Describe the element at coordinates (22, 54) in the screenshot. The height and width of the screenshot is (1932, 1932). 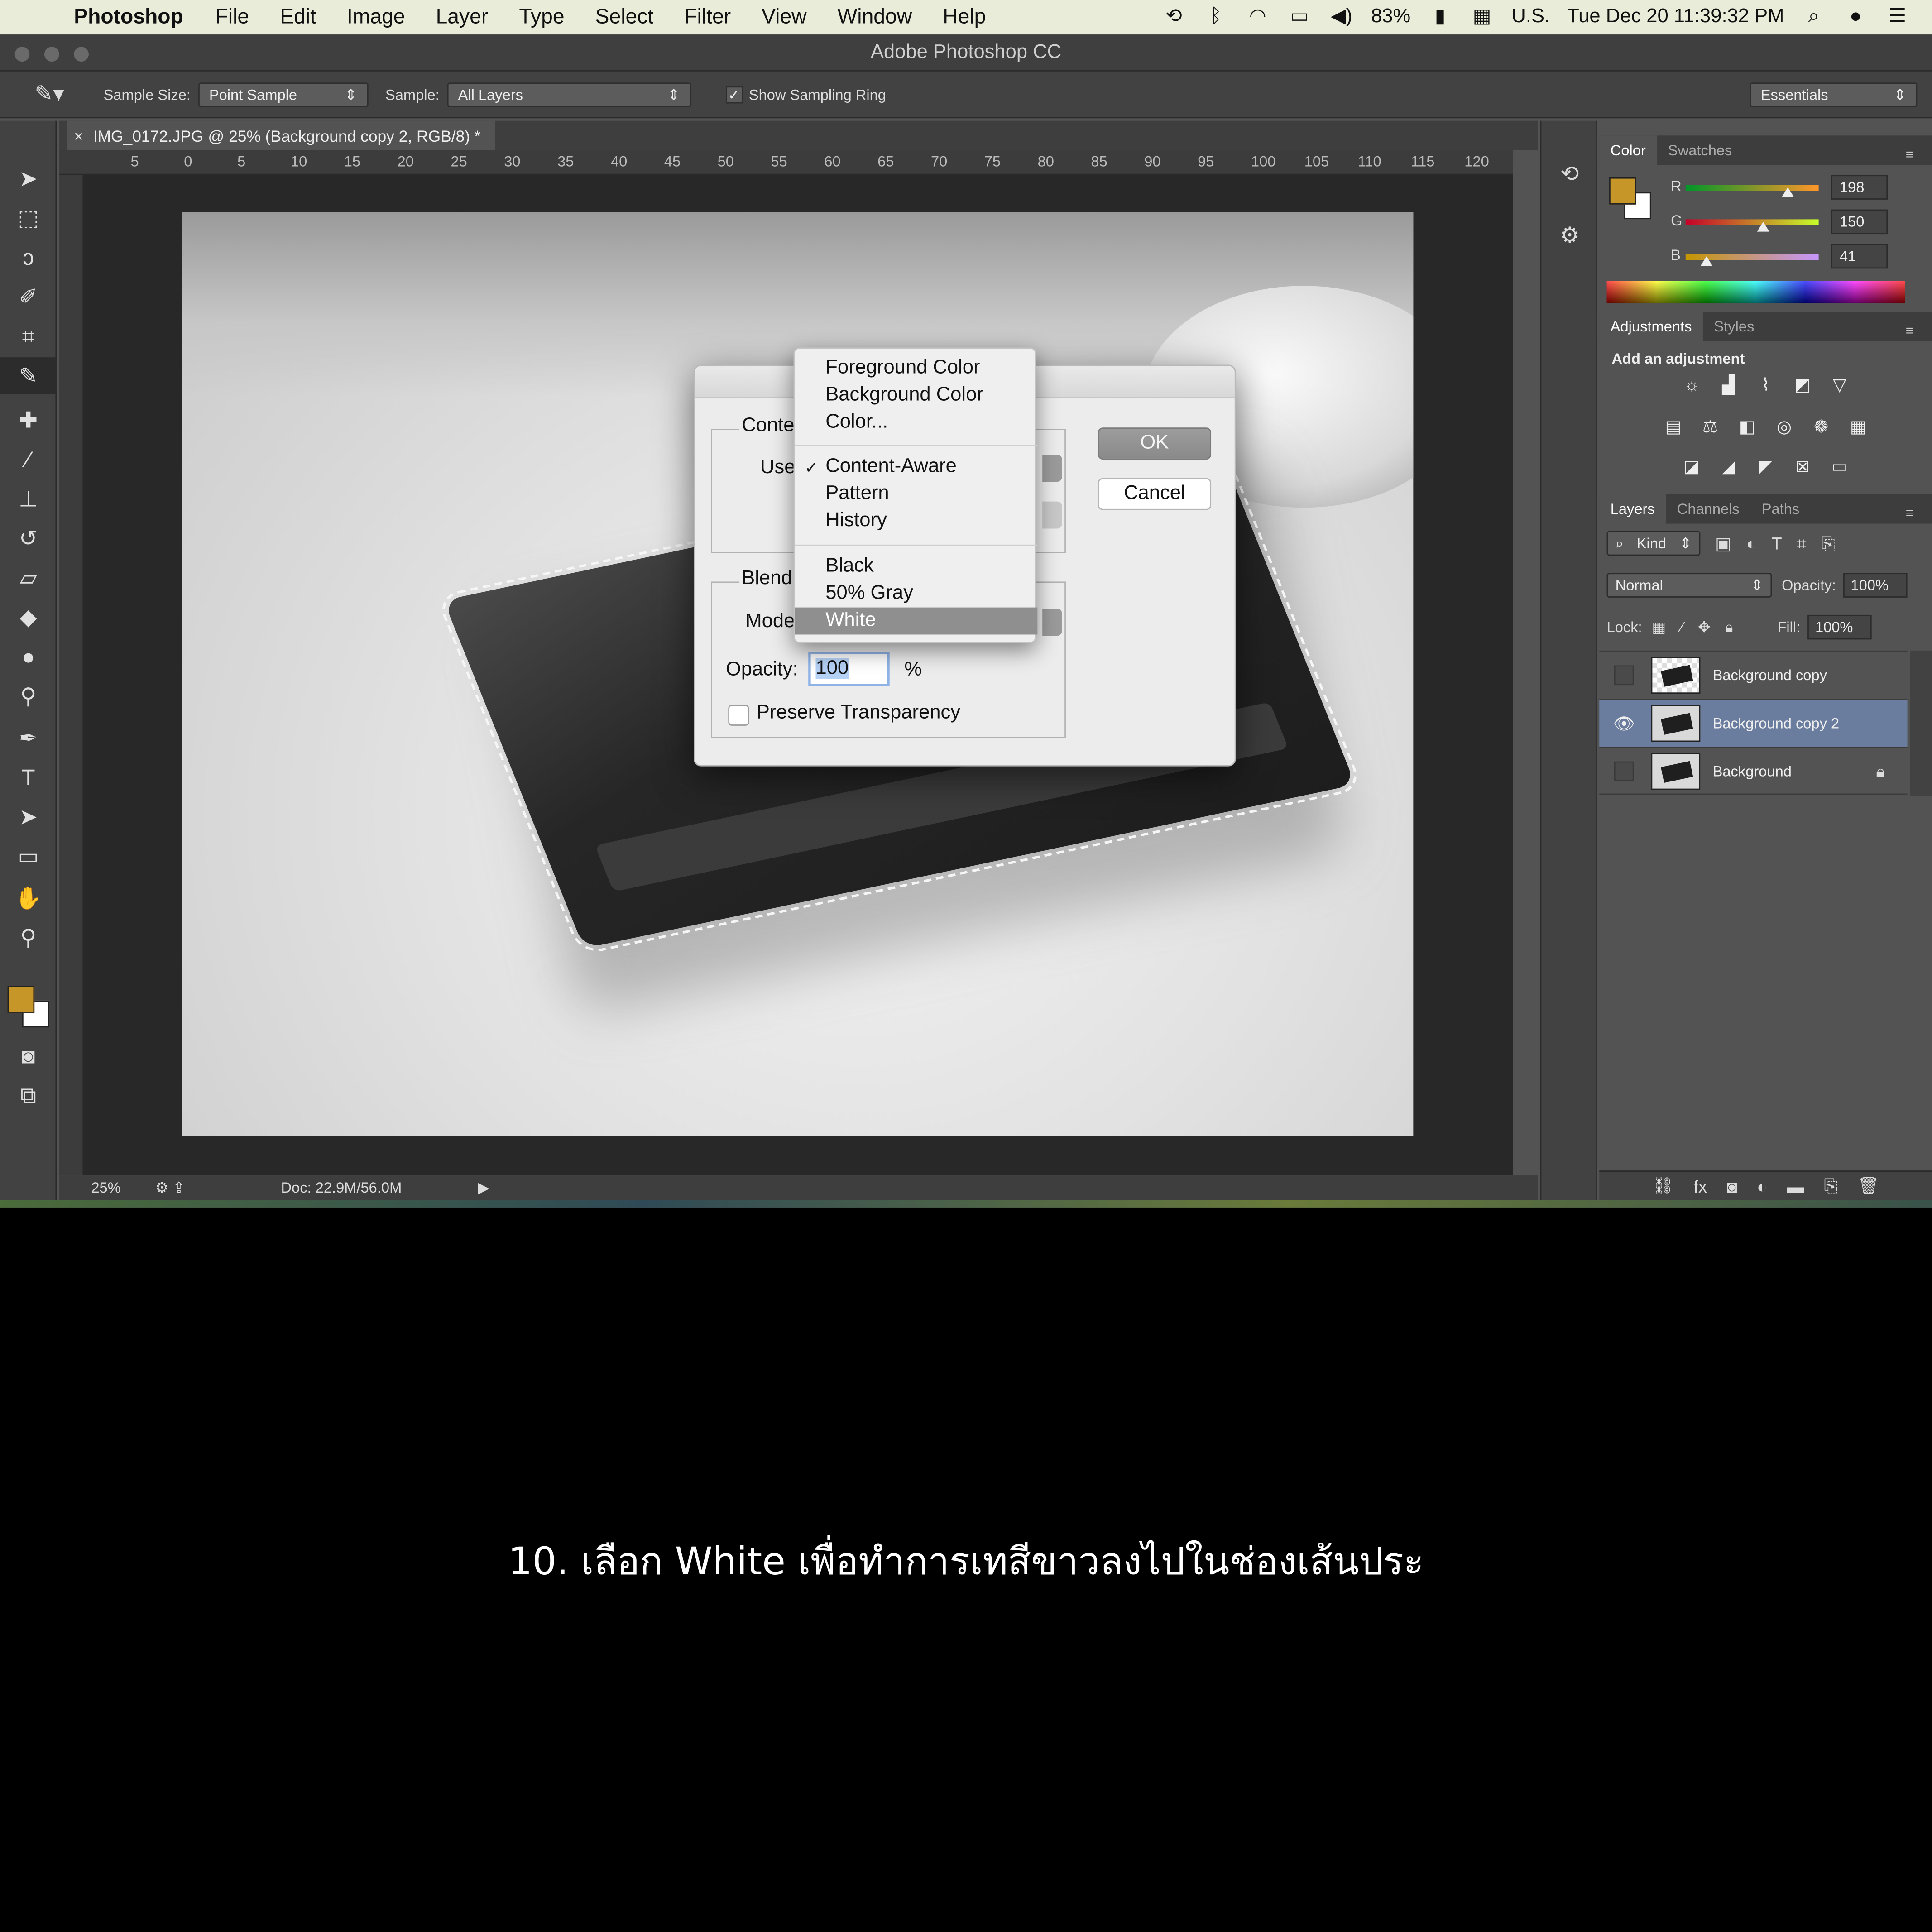
I see `close-window-button` at that location.